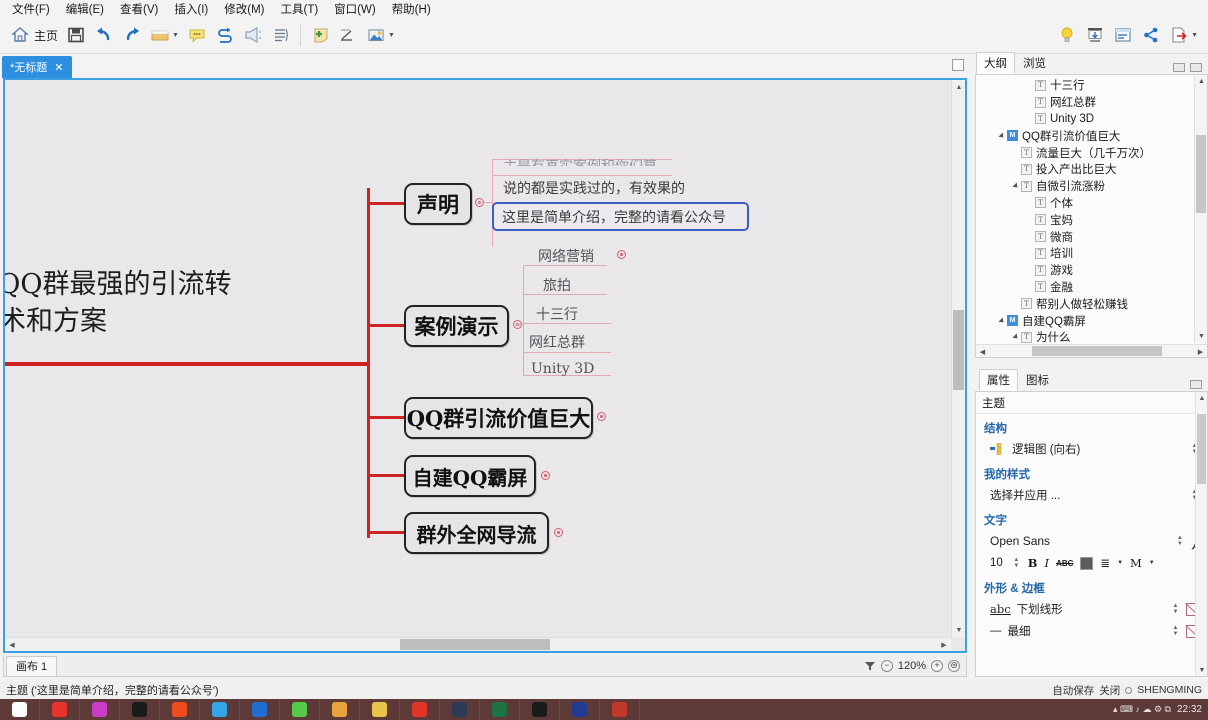  I want to click on autosave-value: 关闭, so click(1109, 690).